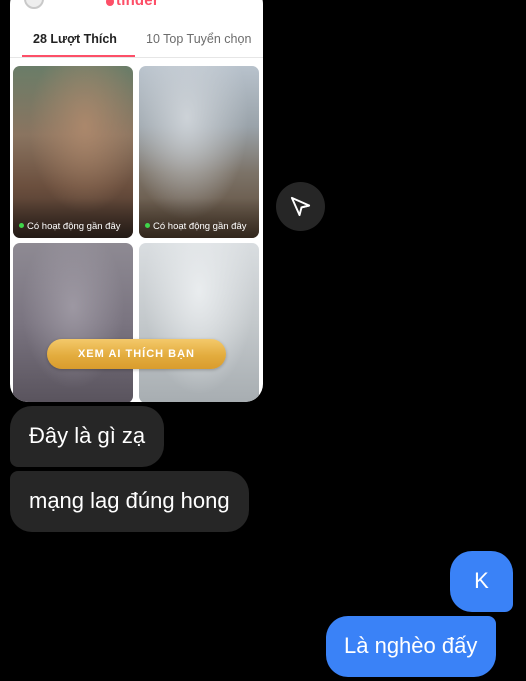 Image resolution: width=526 pixels, height=681 pixels. What do you see at coordinates (34, 4) in the screenshot?
I see `avatar-icon` at bounding box center [34, 4].